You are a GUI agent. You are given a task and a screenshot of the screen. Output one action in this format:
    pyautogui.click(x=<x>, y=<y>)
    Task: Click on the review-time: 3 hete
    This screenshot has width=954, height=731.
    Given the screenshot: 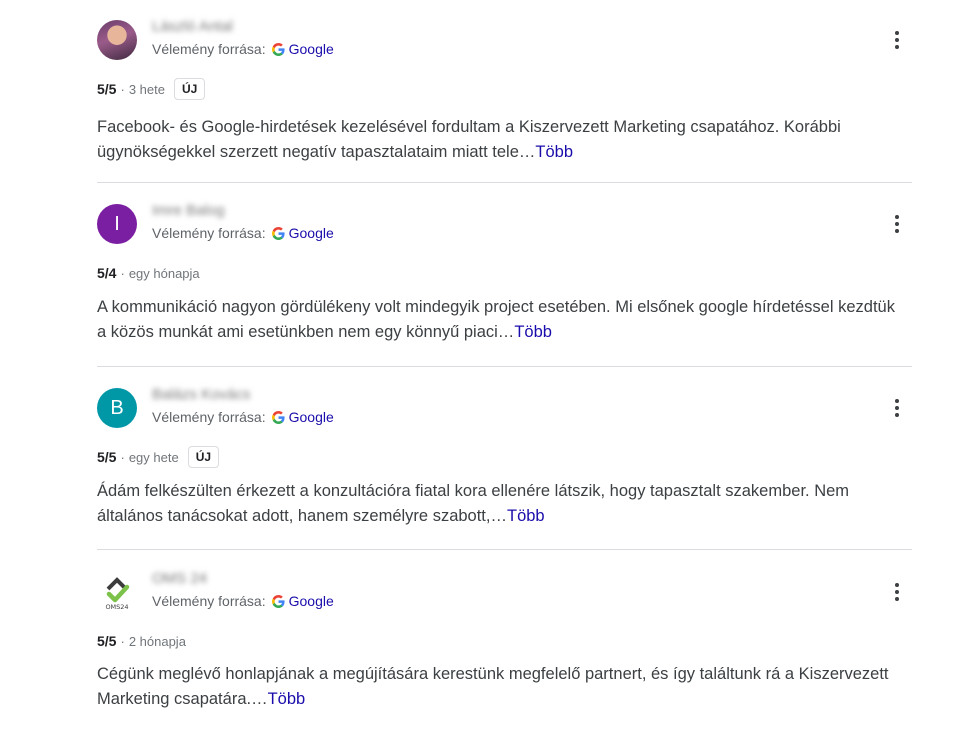 What is the action you would take?
    pyautogui.click(x=146, y=89)
    